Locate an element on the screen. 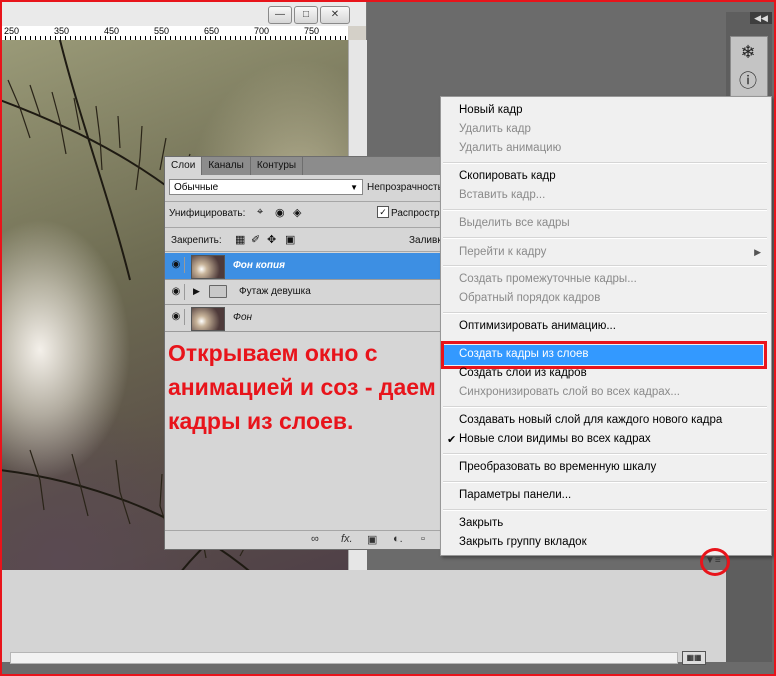 Image resolution: width=776 pixels, height=676 pixels. propagate-checkbox: ✓ is located at coordinates (383, 212).